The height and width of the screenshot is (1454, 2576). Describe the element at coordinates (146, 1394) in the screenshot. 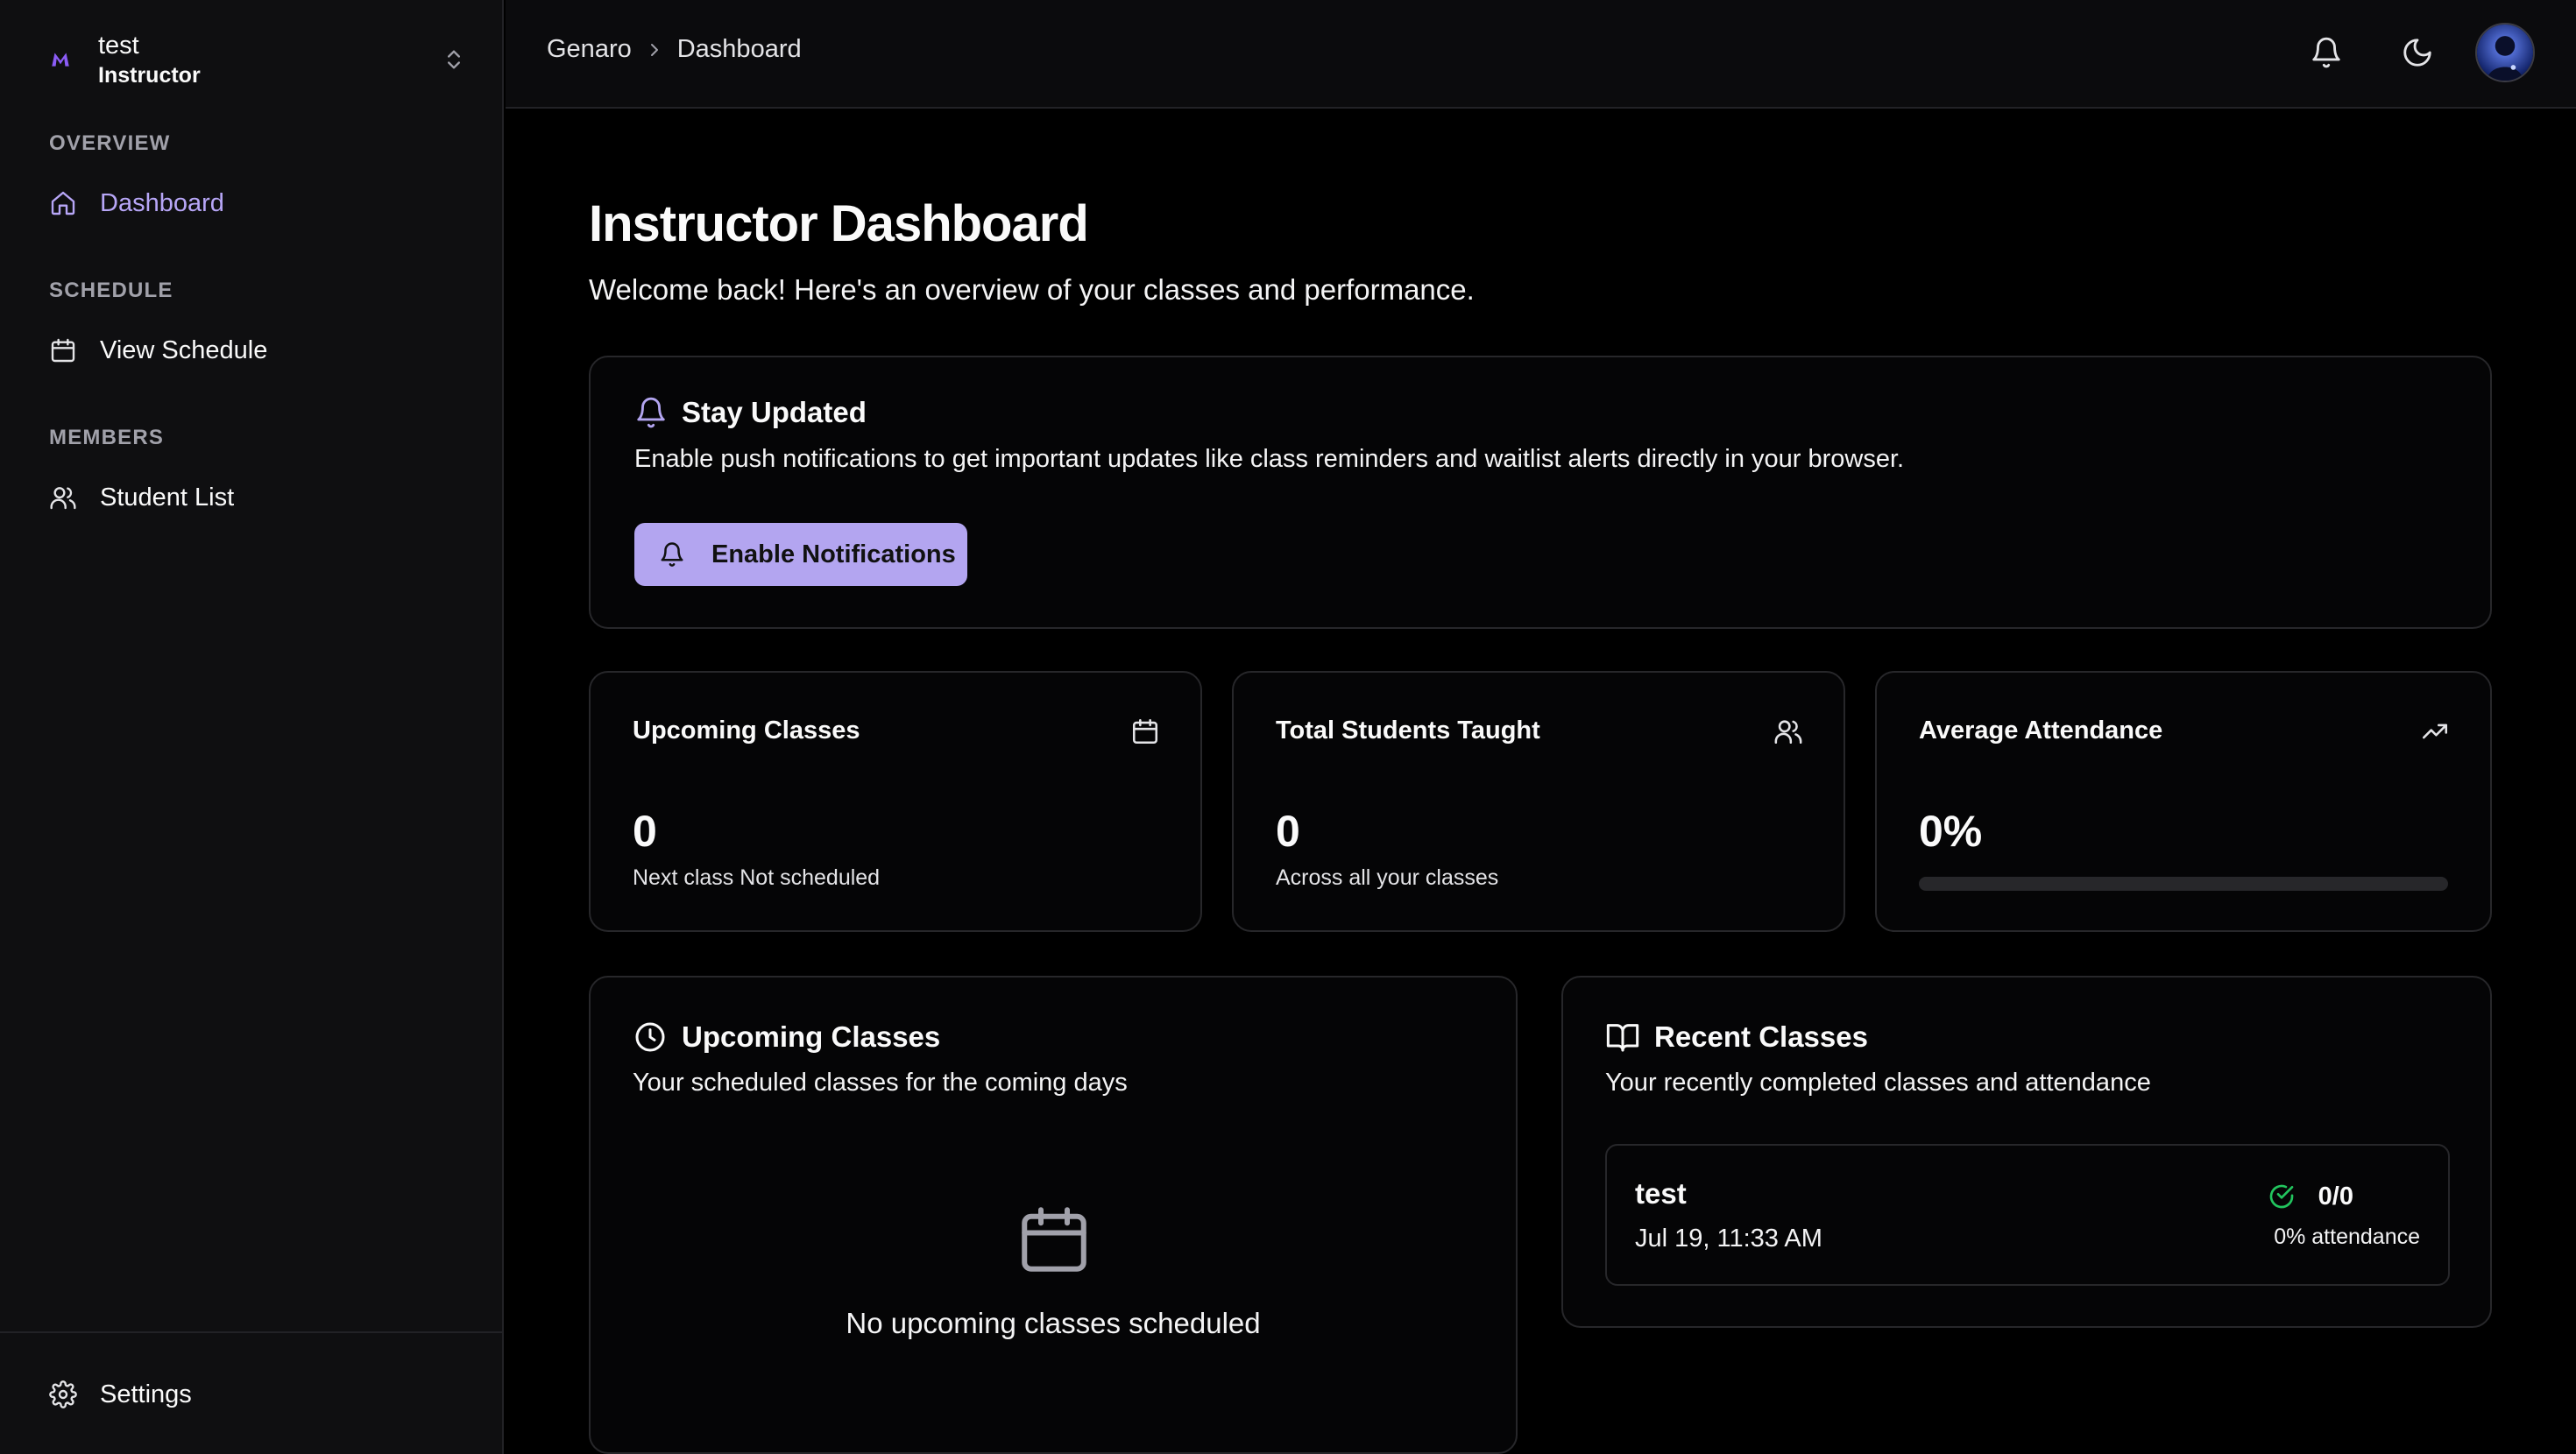

I see `sidebar-item-label: Settings` at that location.